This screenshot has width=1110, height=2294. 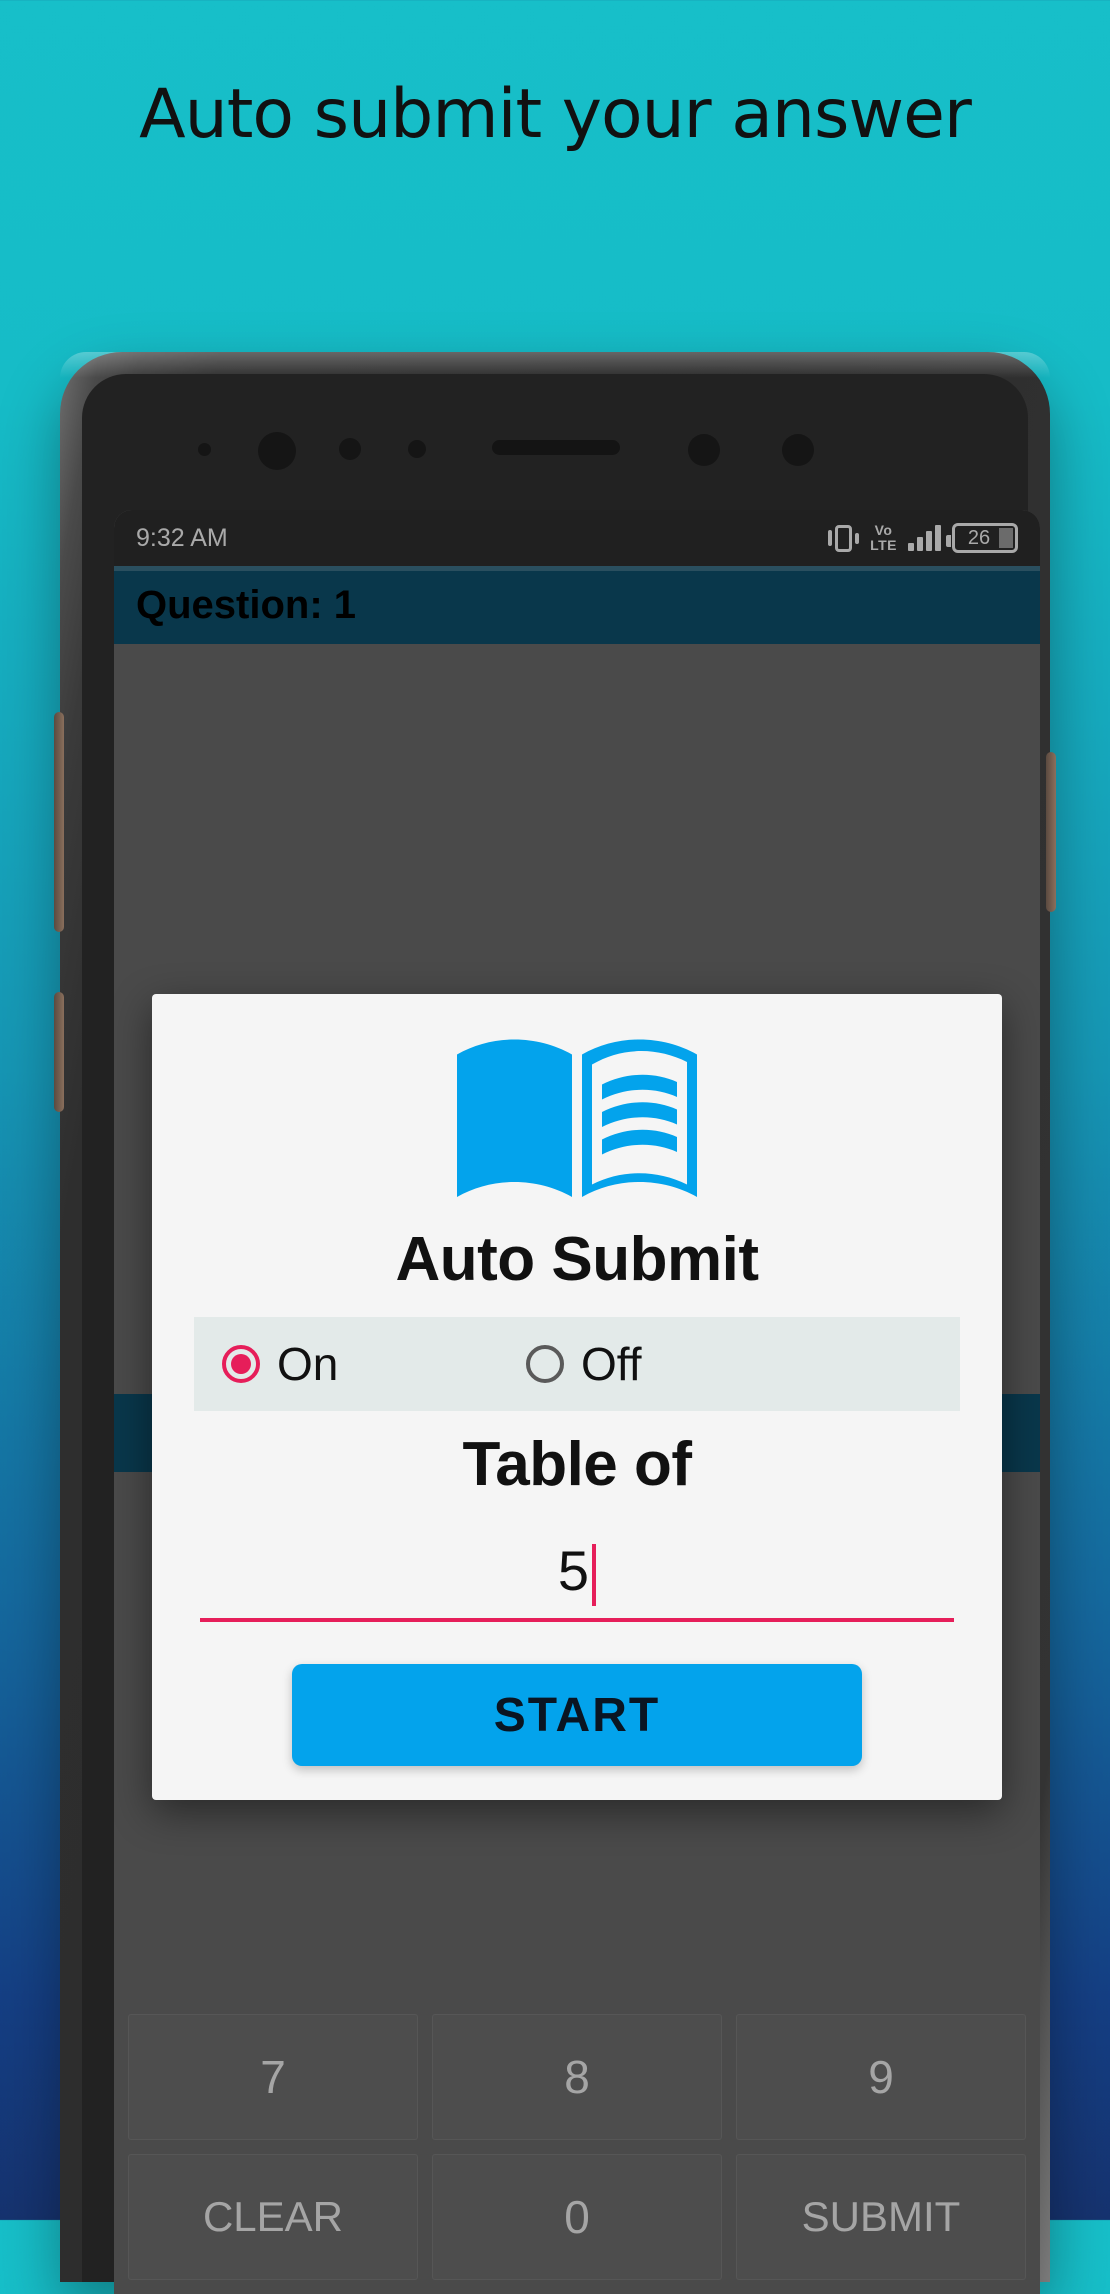 What do you see at coordinates (545, 1364) in the screenshot?
I see `radio-off-icon` at bounding box center [545, 1364].